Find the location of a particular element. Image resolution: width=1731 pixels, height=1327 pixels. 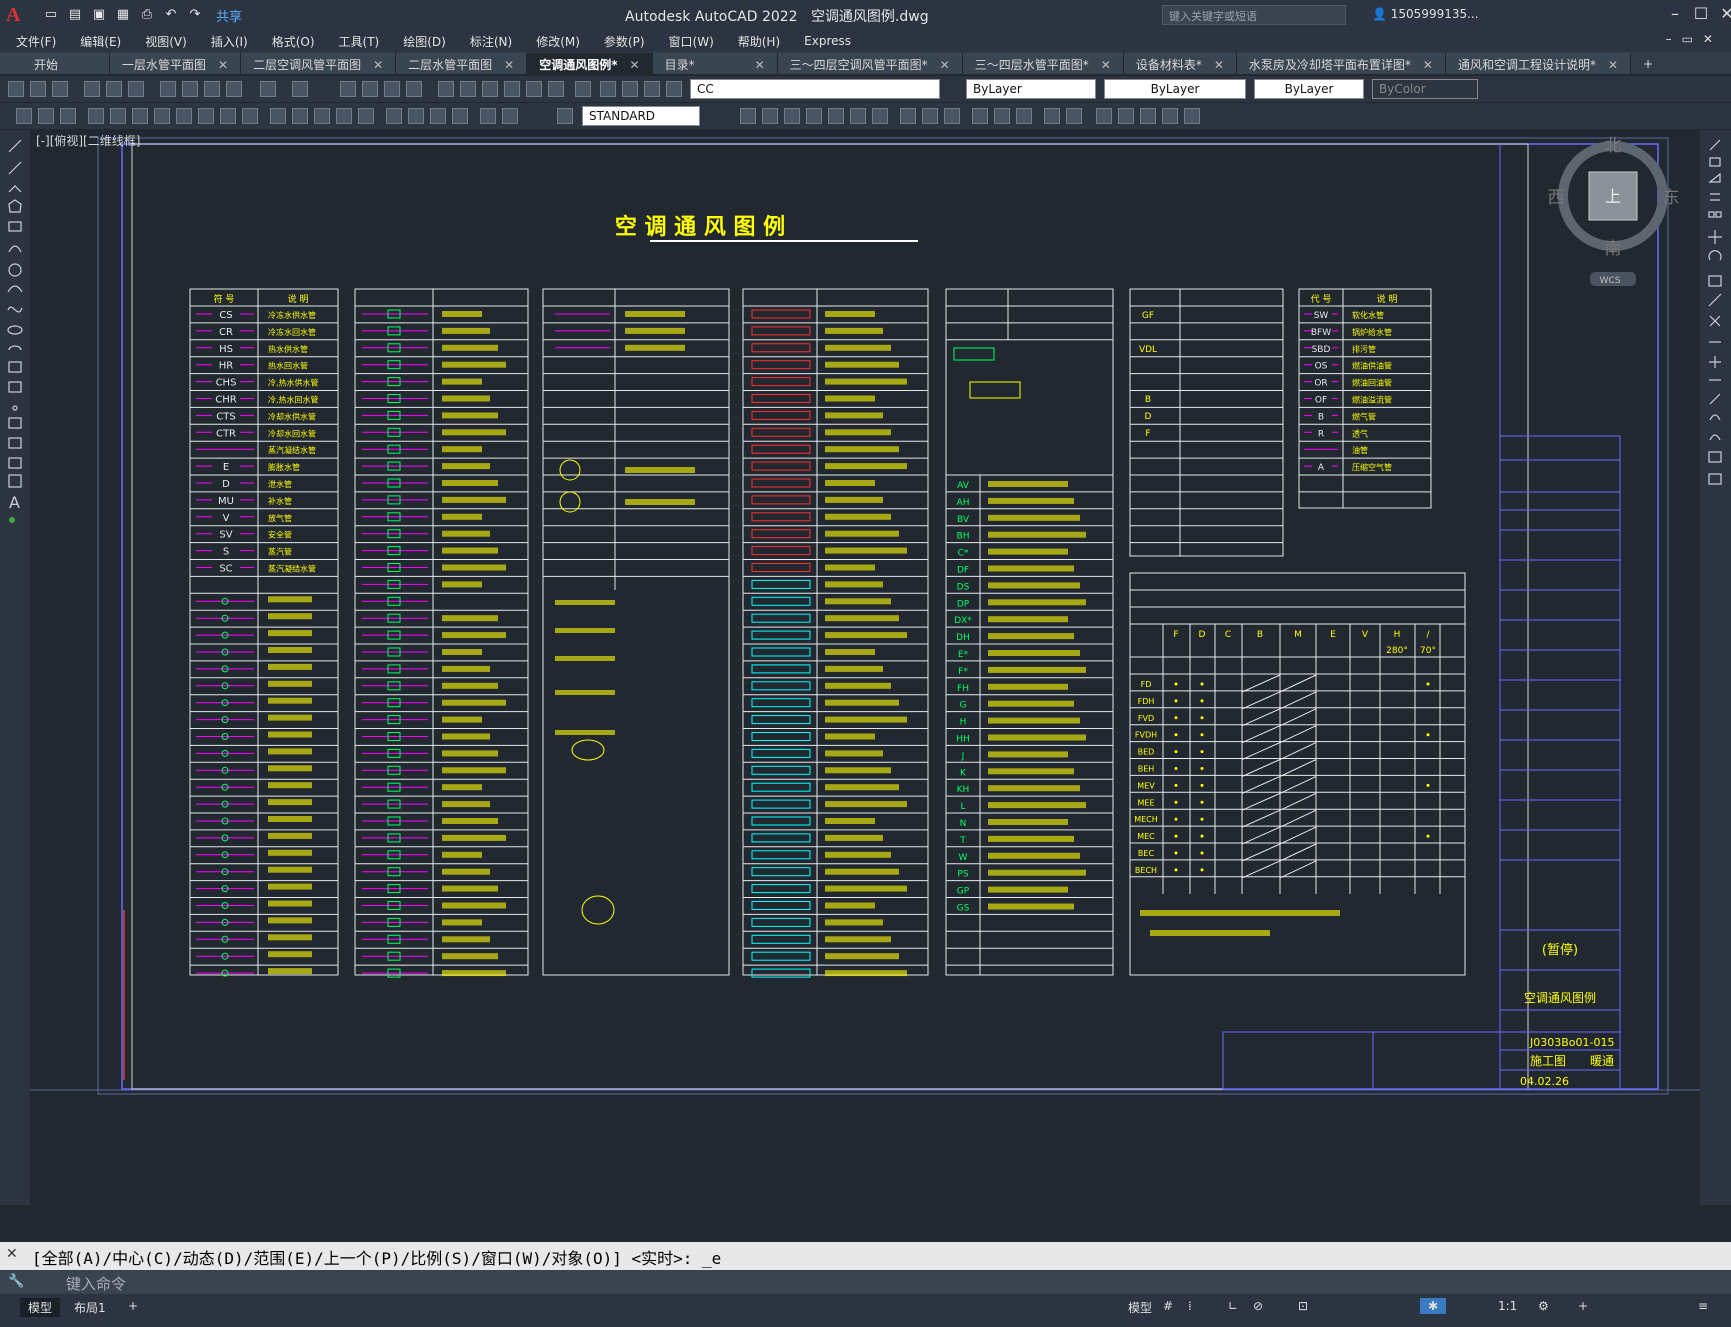

new-icon is located at coordinates (16, 89).